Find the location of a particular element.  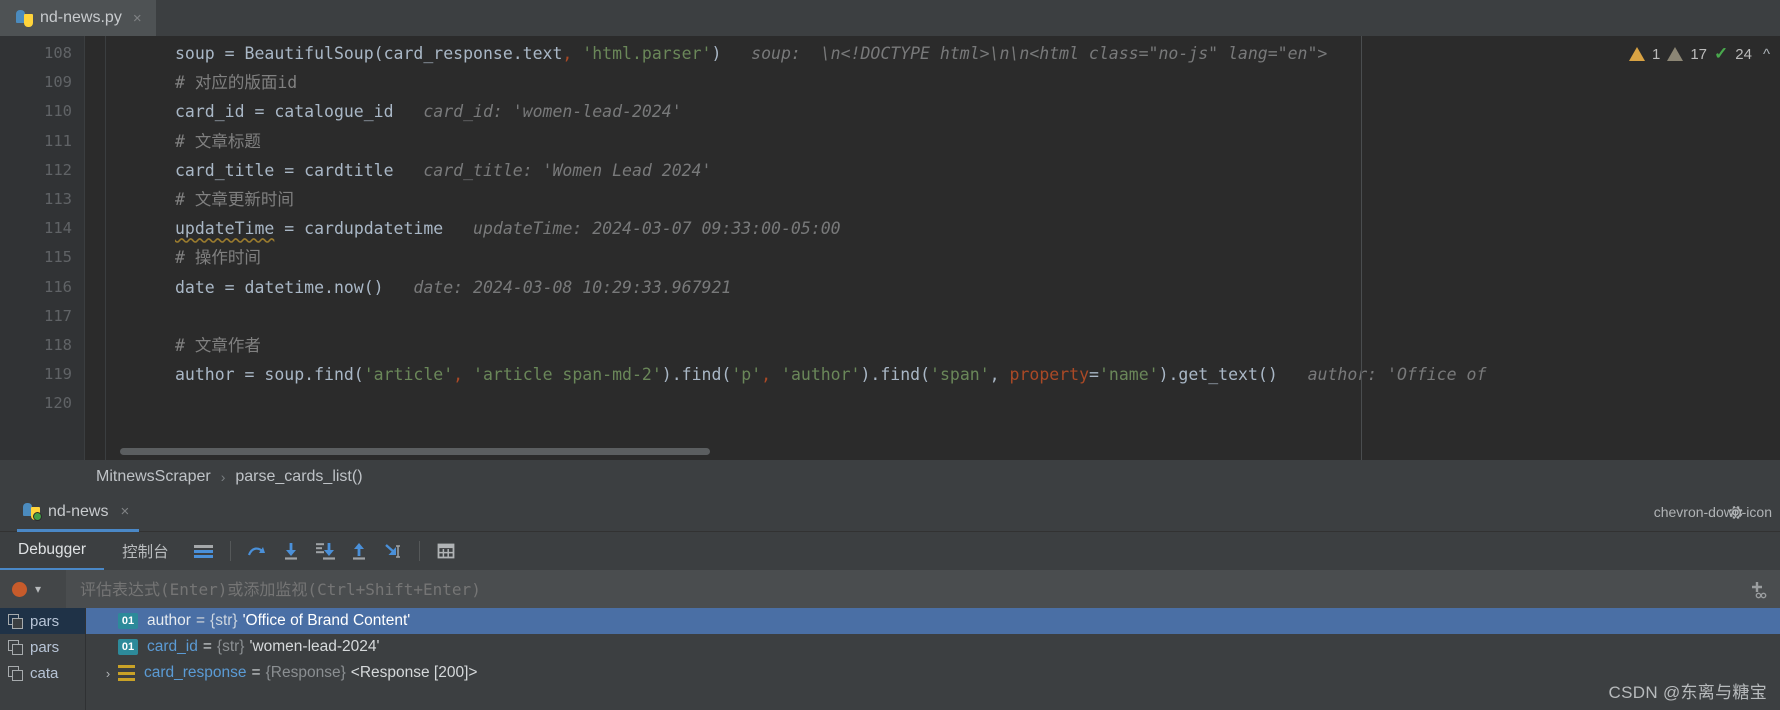

evaluate-expression-bar: ▾ is located at coordinates (890, 589).